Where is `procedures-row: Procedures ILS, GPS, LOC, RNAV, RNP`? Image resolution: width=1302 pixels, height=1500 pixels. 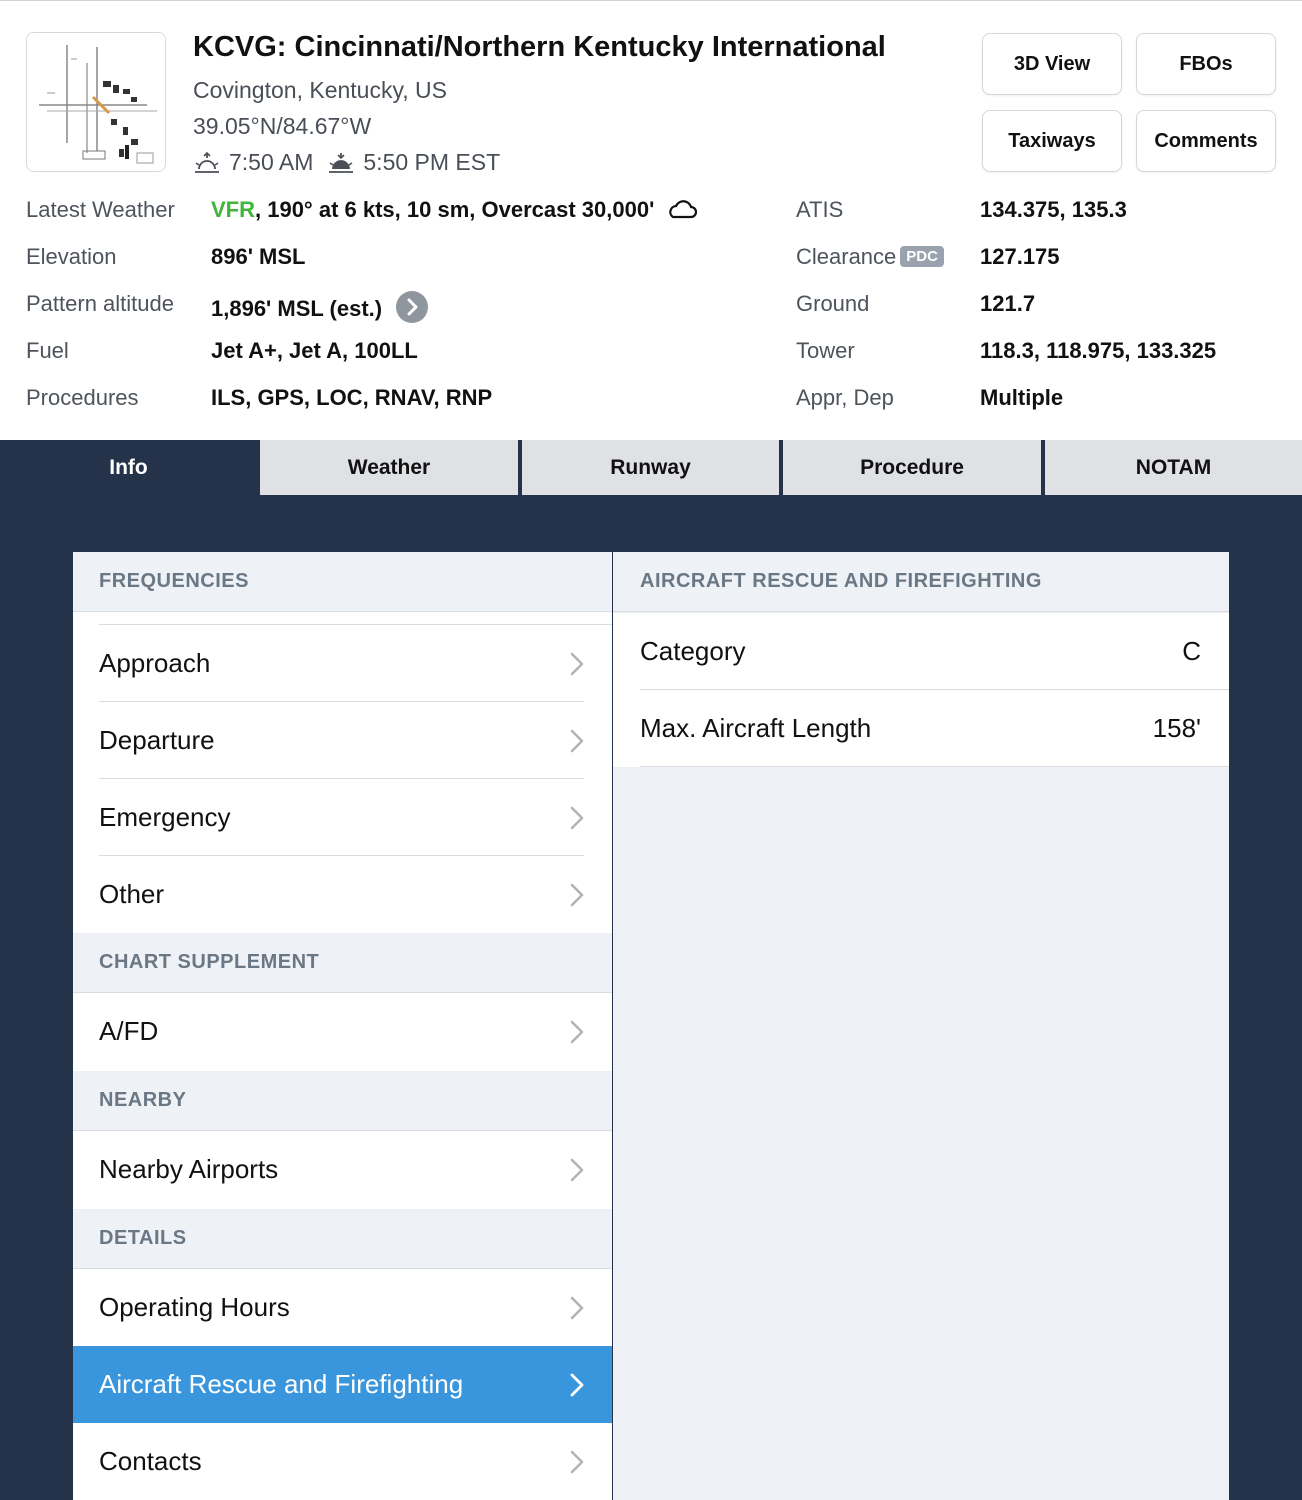
procedures-row: Procedures ILS, GPS, LOC, RNAV, RNP is located at coordinates (259, 398).